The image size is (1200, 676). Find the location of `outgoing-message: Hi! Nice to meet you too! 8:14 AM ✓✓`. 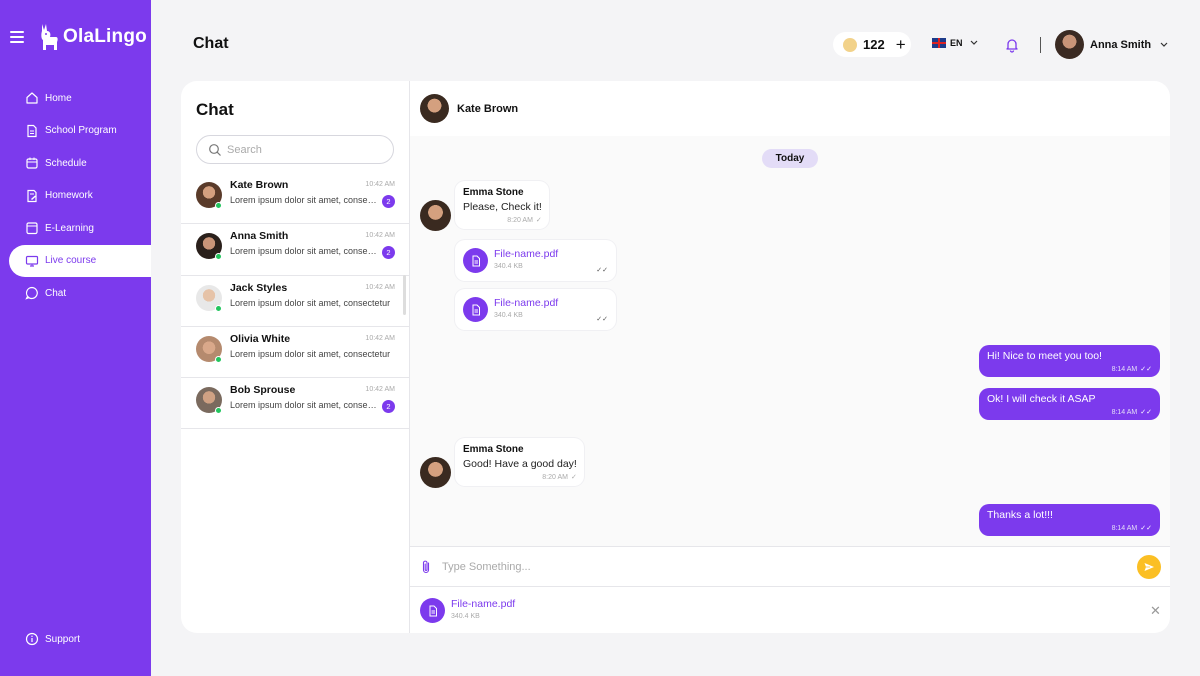

outgoing-message: Hi! Nice to meet you too! 8:14 AM ✓✓ is located at coordinates (1069, 361).